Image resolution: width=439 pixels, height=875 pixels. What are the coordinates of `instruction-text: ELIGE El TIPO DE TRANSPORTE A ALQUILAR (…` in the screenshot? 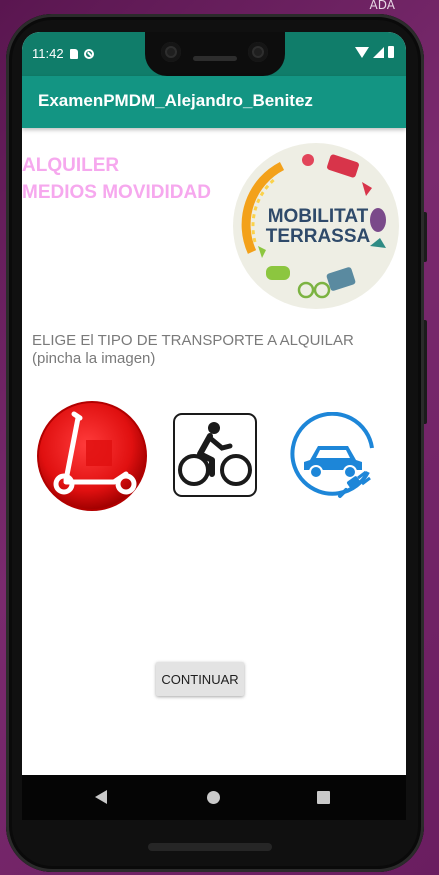 It's located at (212, 350).